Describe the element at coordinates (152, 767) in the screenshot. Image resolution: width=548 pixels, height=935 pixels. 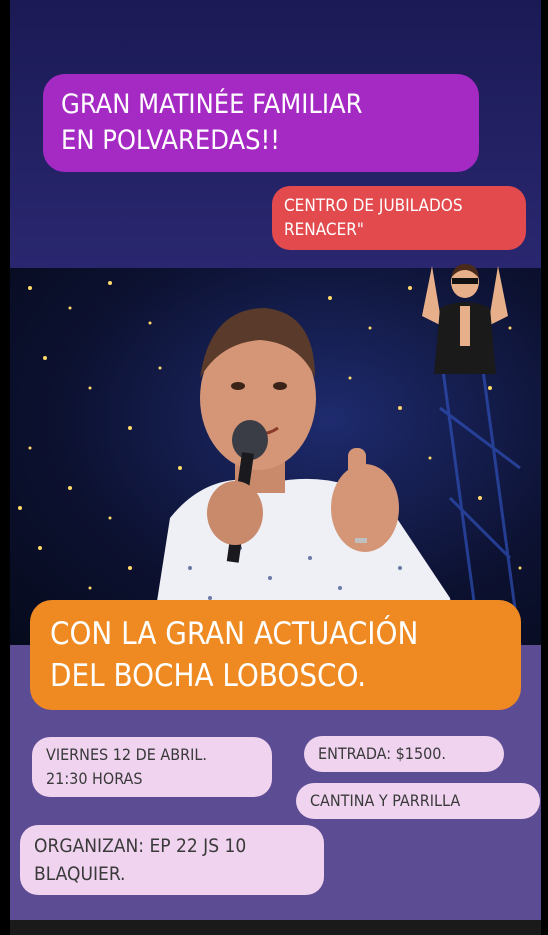
I see `date-time-badge: VIERNES 12 DE ABRIL. 21:30 HORAS` at that location.